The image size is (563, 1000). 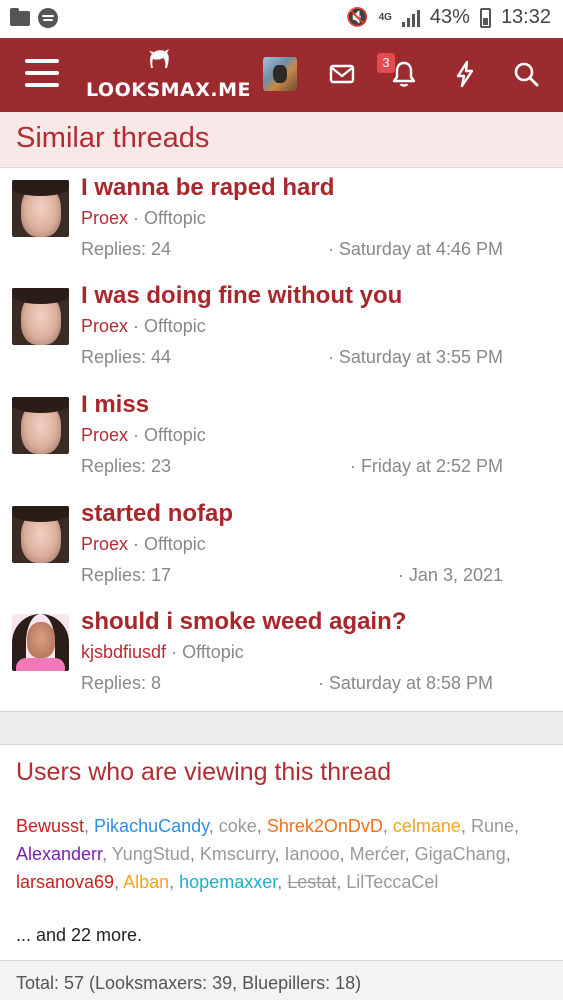 I want to click on hamburger-icon, so click(x=42, y=74).